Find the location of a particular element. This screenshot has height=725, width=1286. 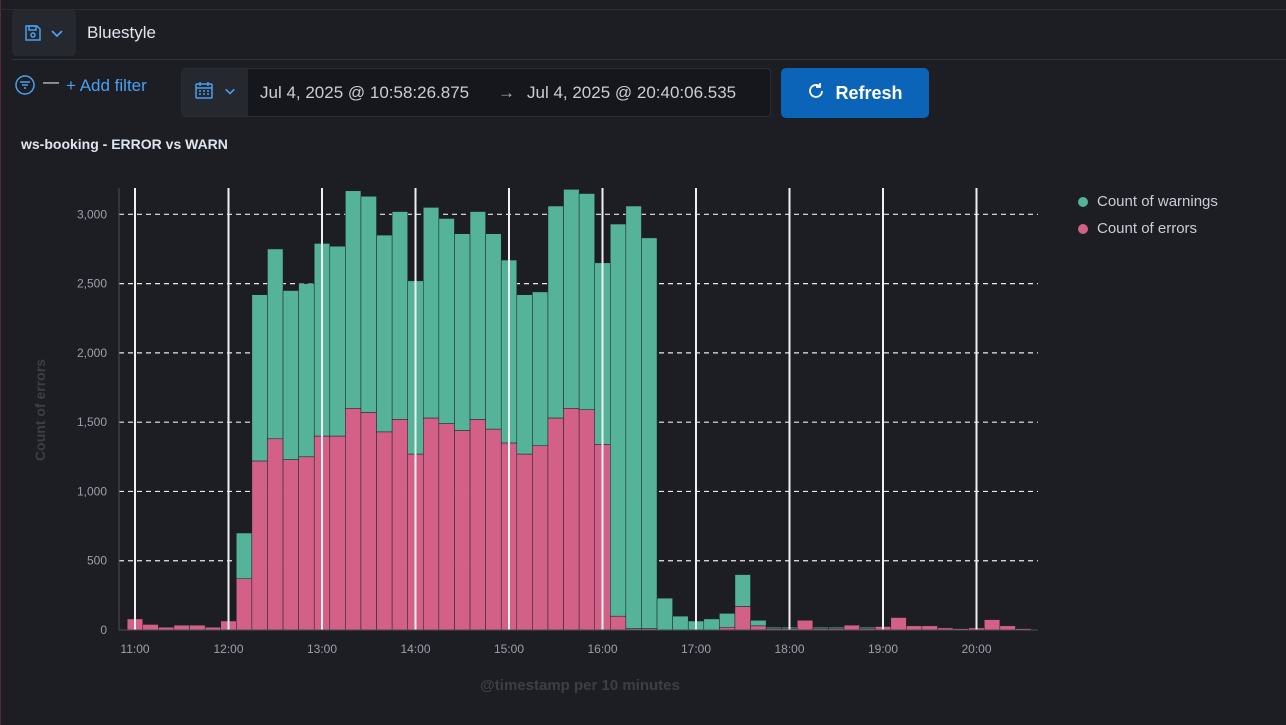

y-tick-label: 2,000 is located at coordinates (92, 353).